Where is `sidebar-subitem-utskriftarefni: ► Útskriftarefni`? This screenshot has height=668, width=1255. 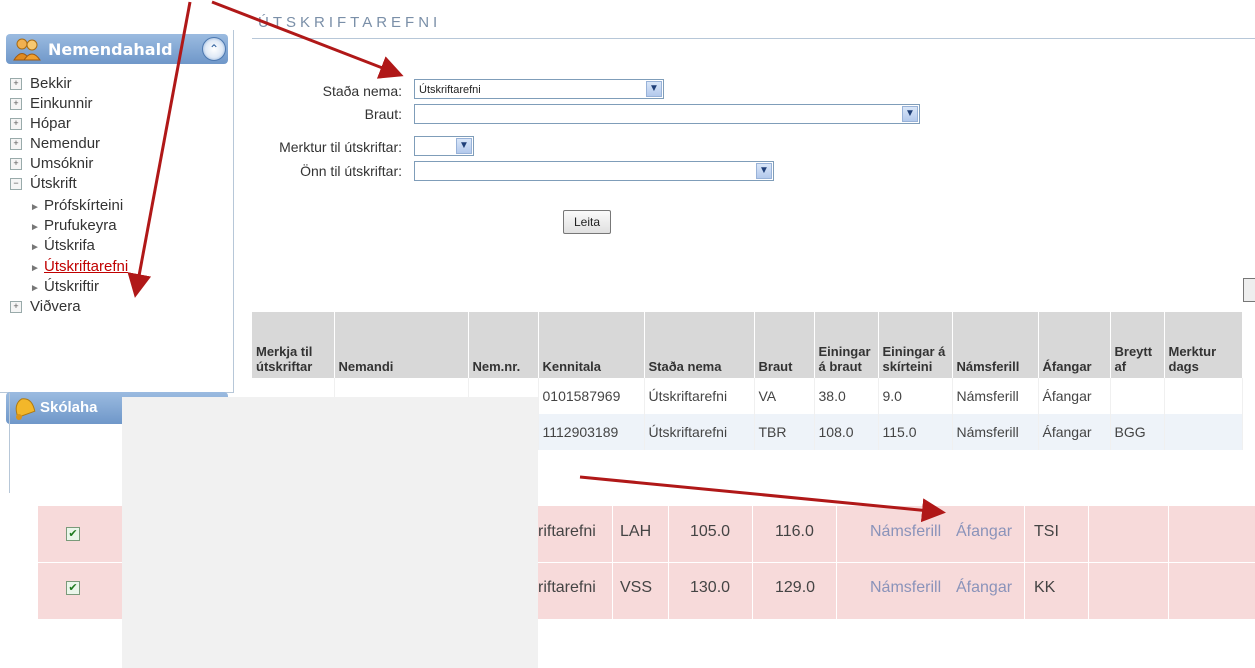
sidebar-subitem-utskriftarefni: ► Útskriftarefni is located at coordinates (79, 267).